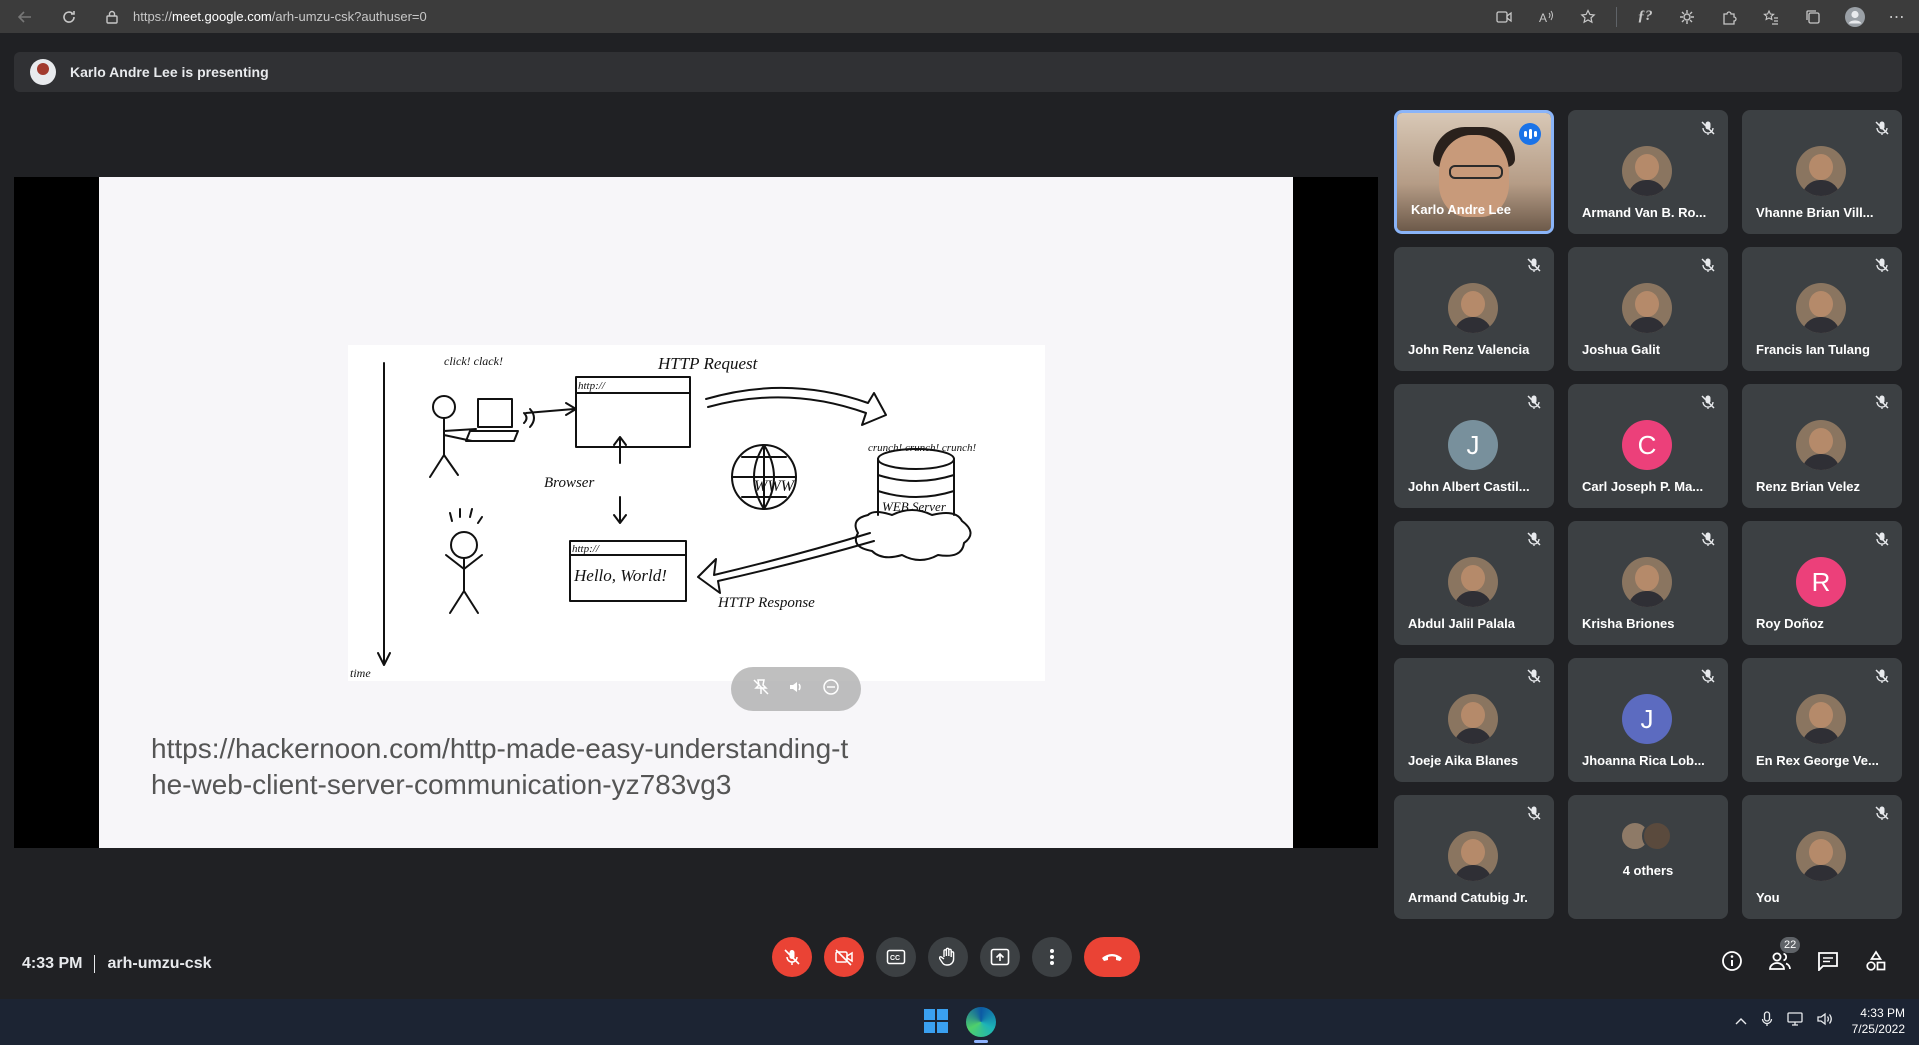 The height and width of the screenshot is (1045, 1919). I want to click on active-app-indicator, so click(981, 1041).